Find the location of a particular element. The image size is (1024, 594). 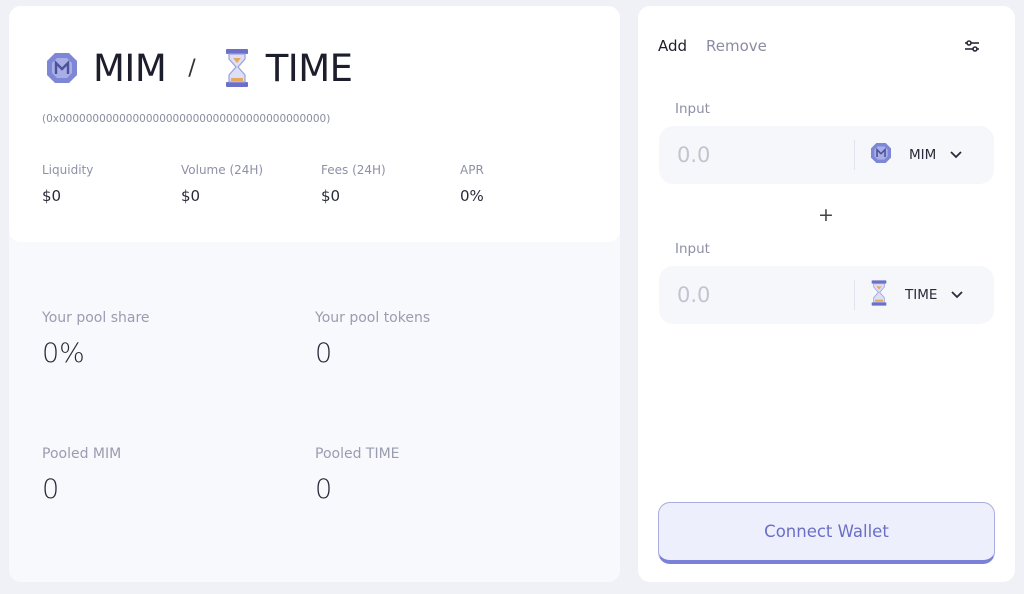

pooled-mim: Pooled MIM 0 is located at coordinates (81, 475).